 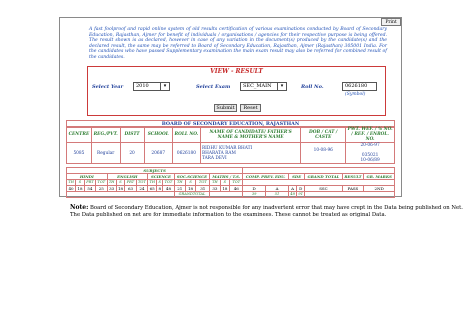 I want to click on header-cell: REG./PVT., so click(x=105, y=134).